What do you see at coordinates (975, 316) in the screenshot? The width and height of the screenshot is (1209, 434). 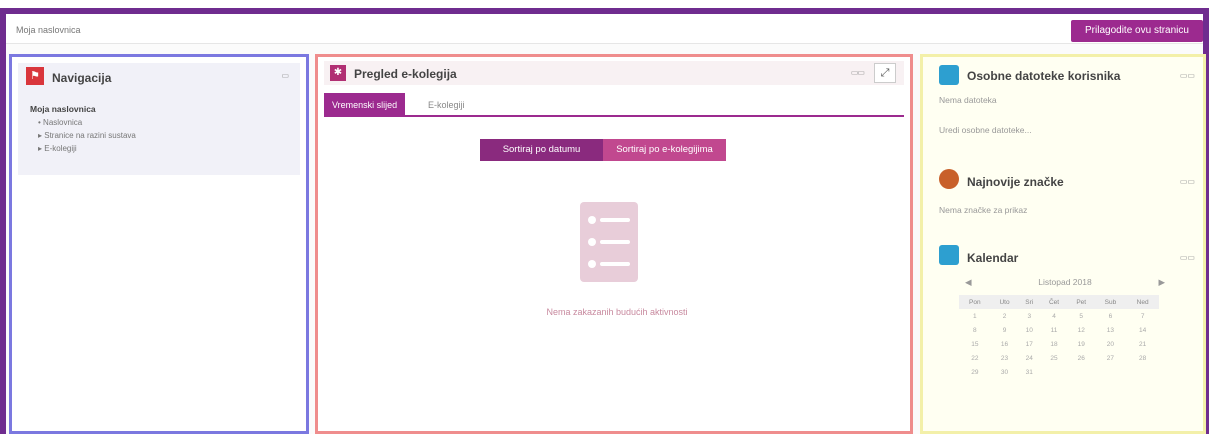 I see `calendar-day: 1` at bounding box center [975, 316].